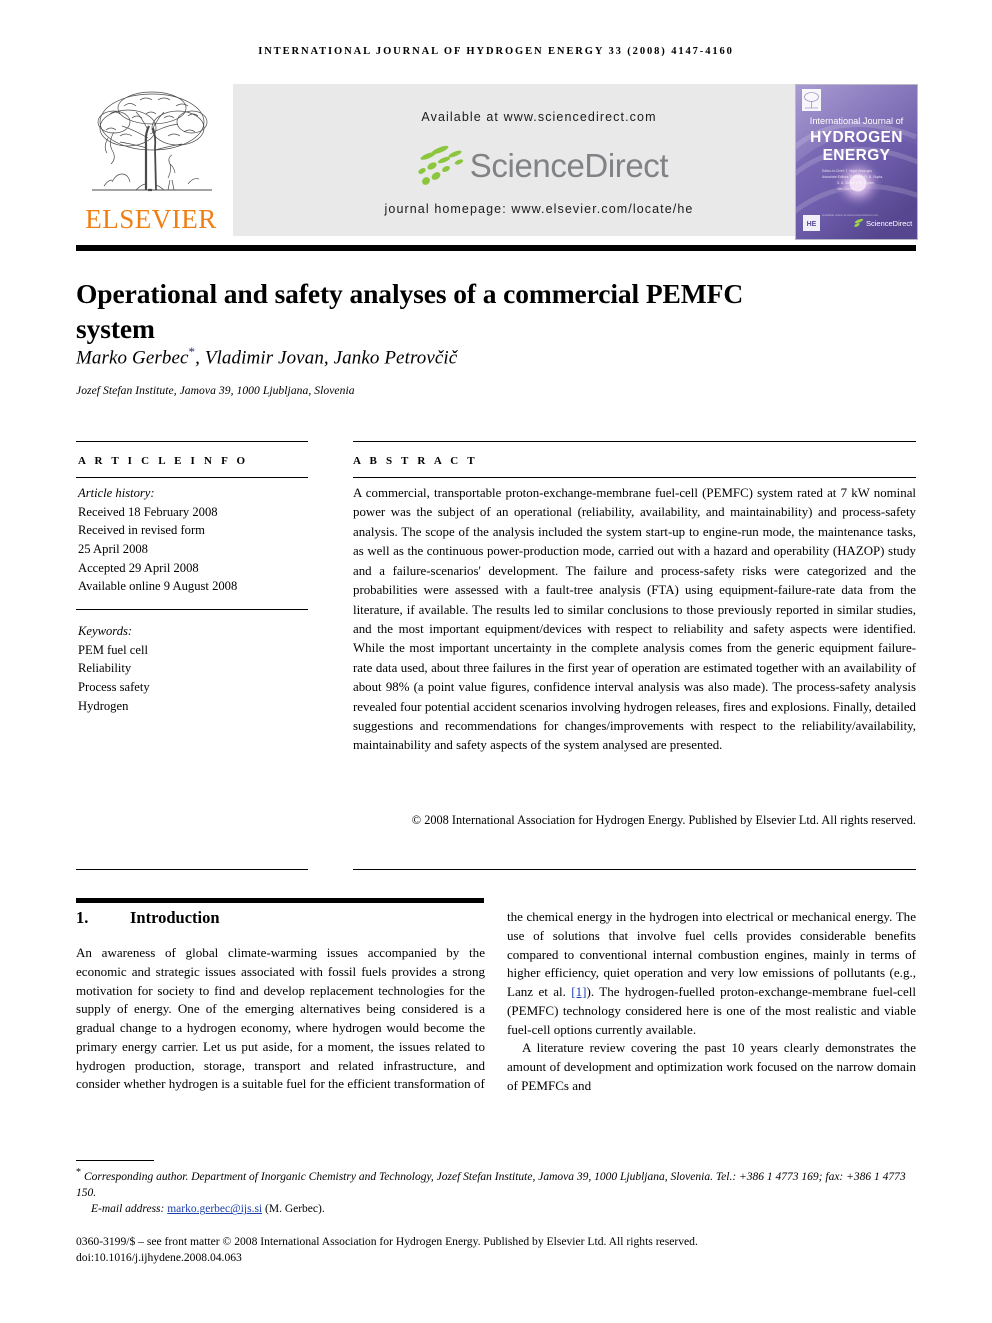  I want to click on masthead-bottom-rule, so click(496, 248).